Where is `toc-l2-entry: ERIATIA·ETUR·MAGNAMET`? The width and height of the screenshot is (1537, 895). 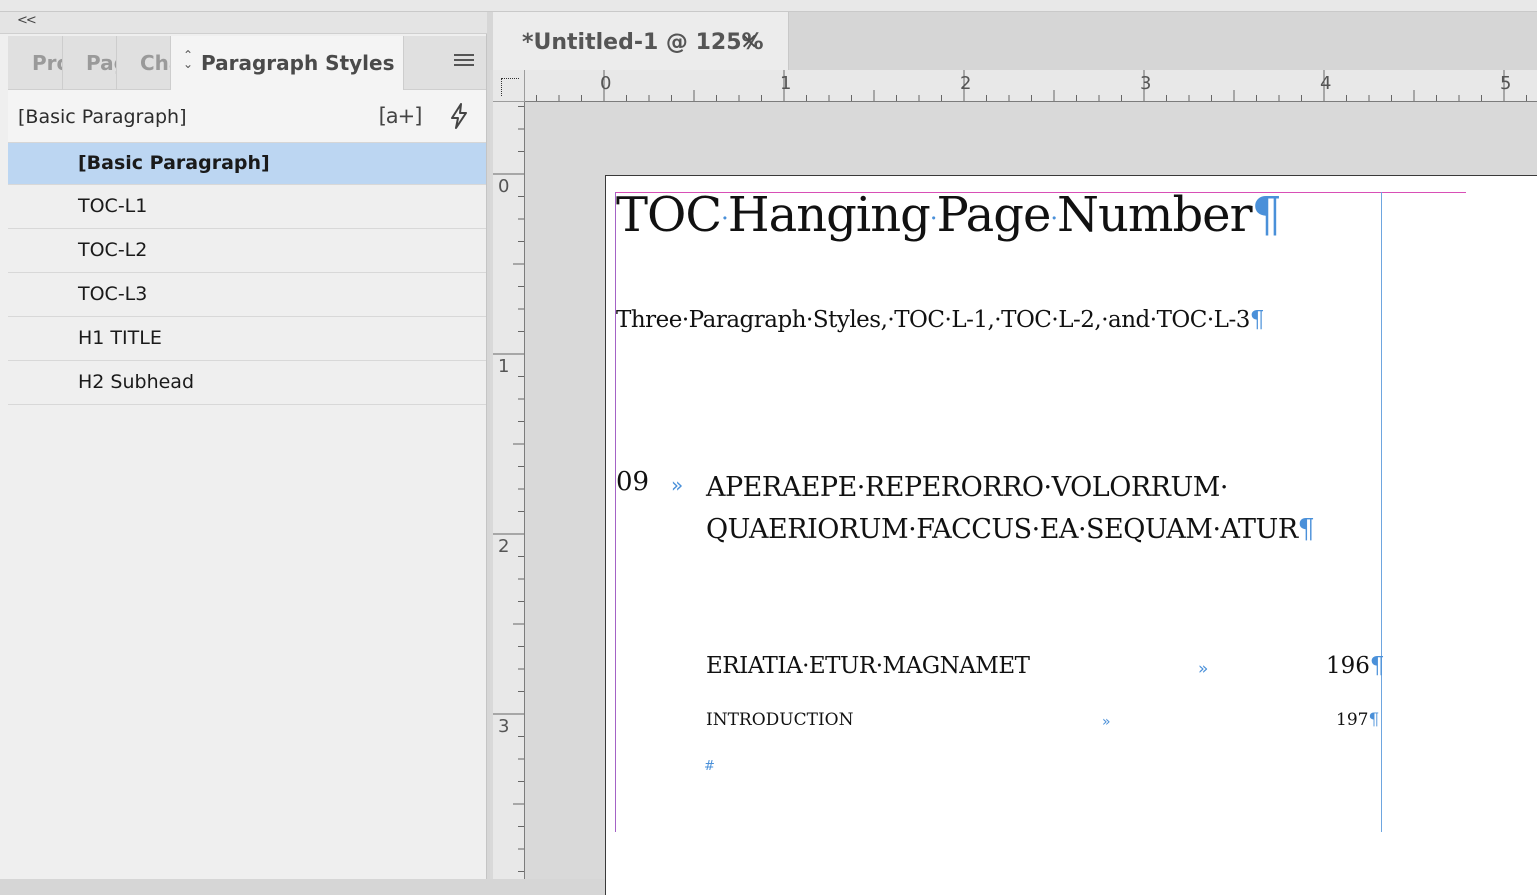 toc-l2-entry: ERIATIA·ETUR·MAGNAMET is located at coordinates (868, 666).